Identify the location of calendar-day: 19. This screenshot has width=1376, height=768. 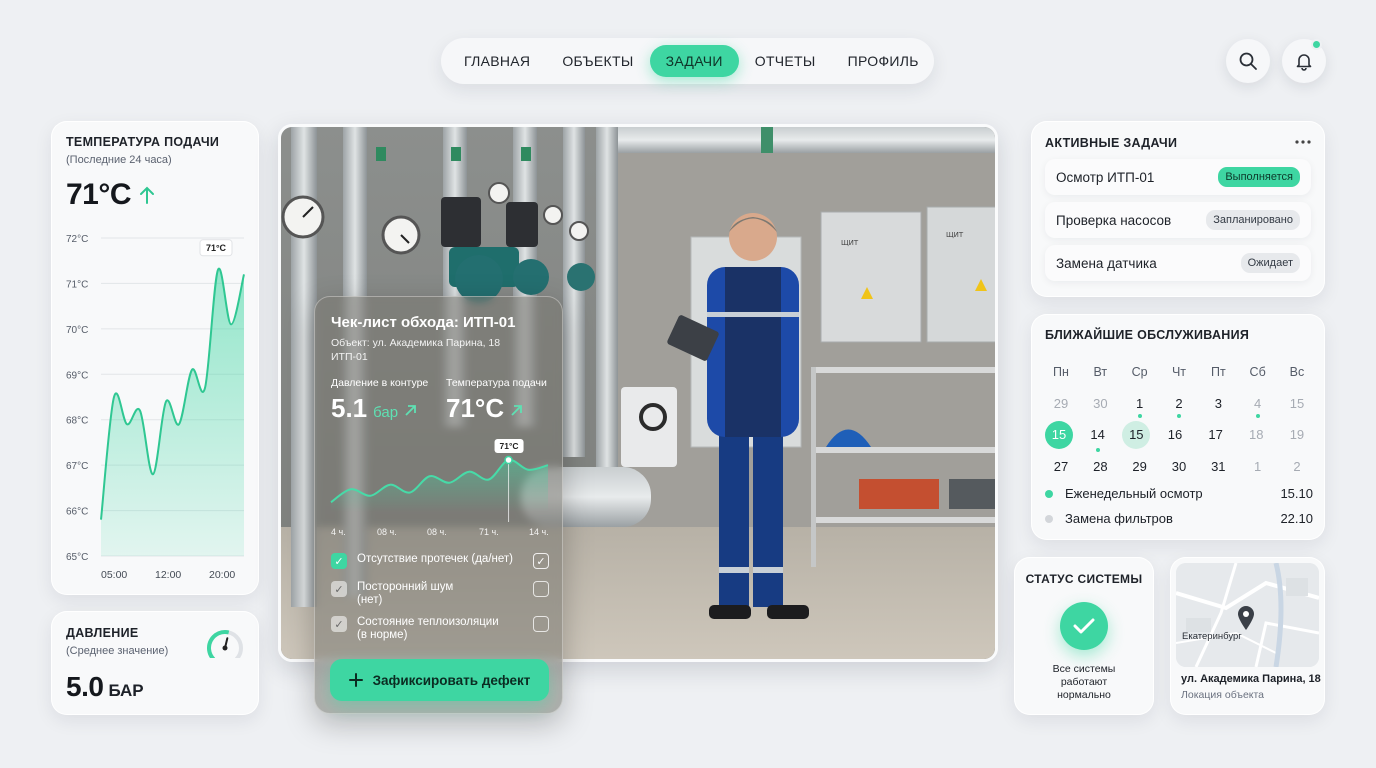
(1297, 435).